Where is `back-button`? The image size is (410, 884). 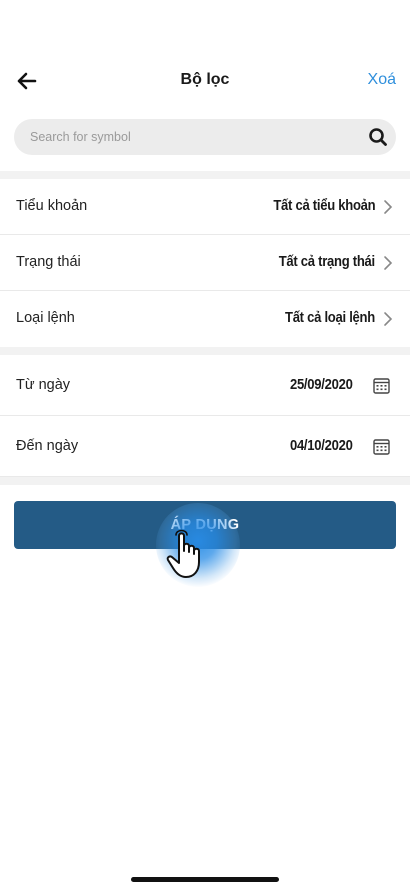
back-button is located at coordinates (27, 81).